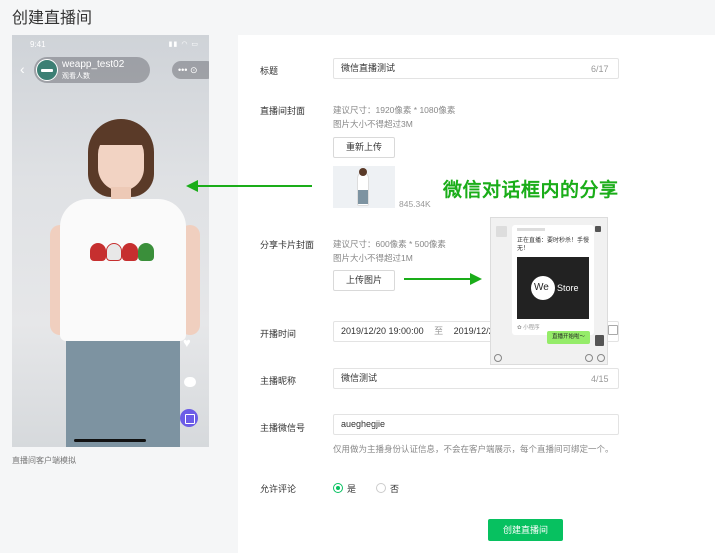 This screenshot has width=715, height=553. I want to click on status-icons: ▮▮ ◠ ▭, so click(183, 44).